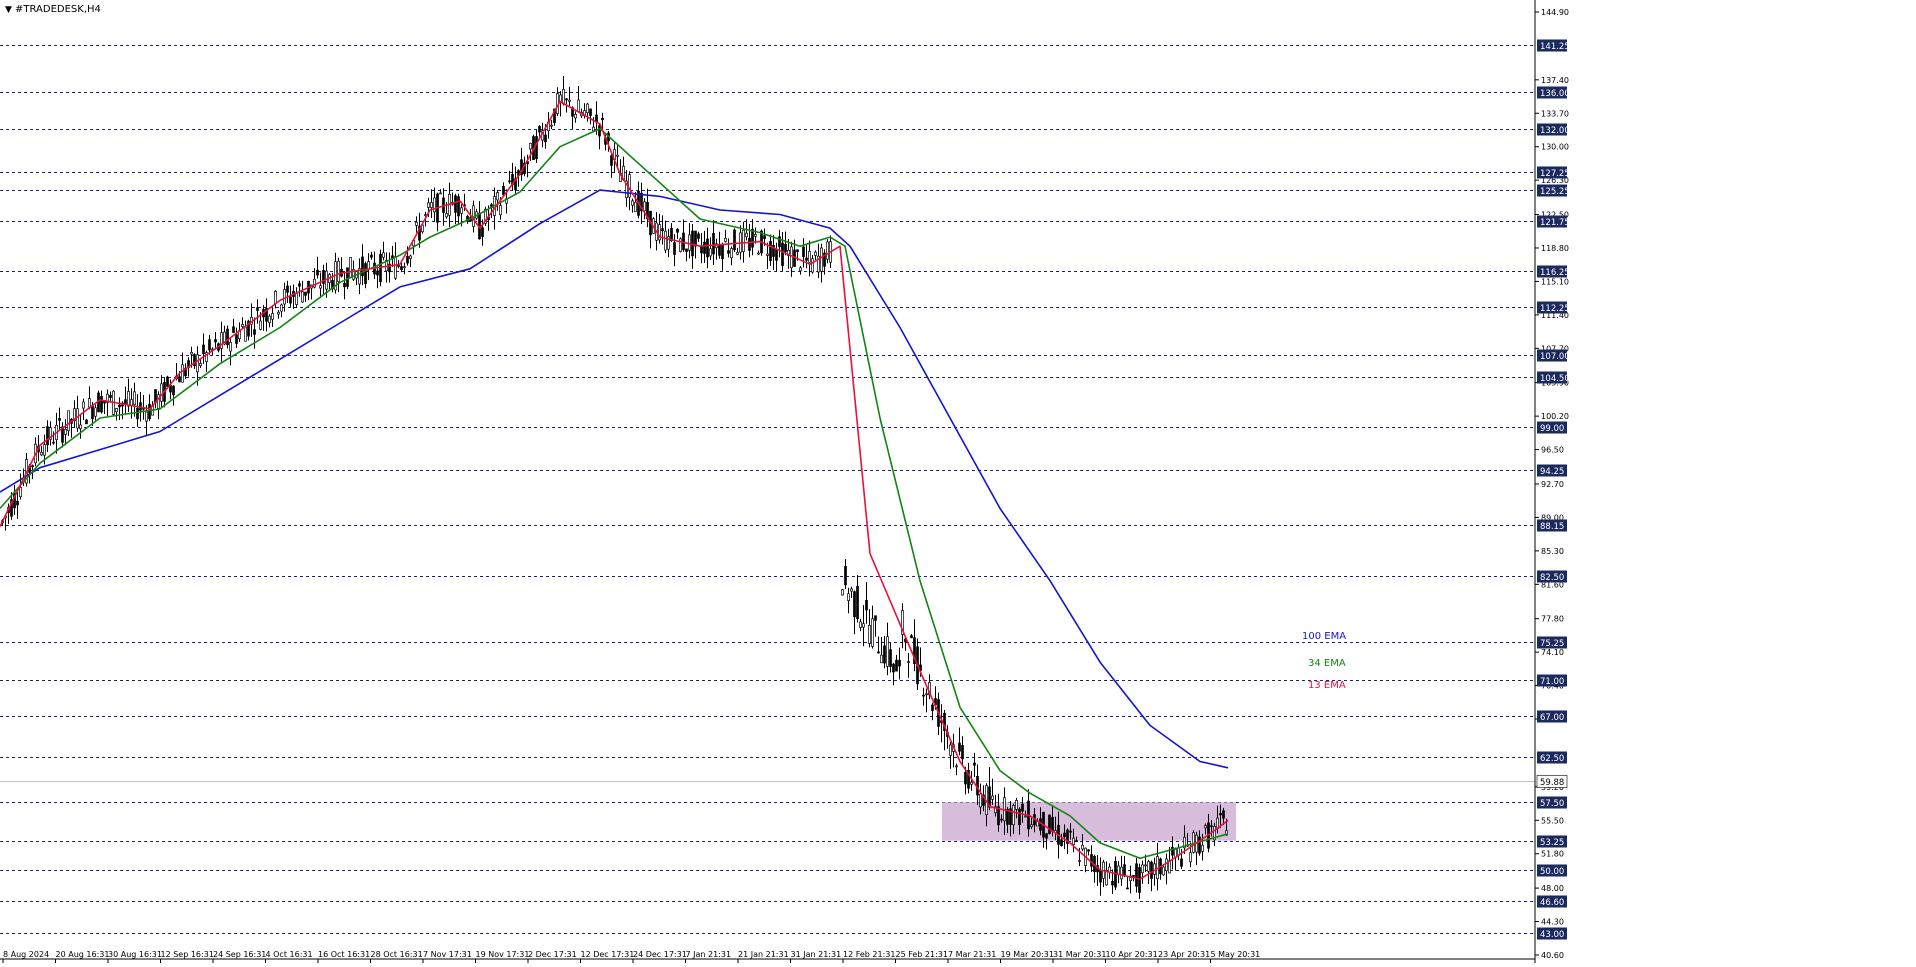 The width and height of the screenshot is (1916, 967). I want to click on level-label: 94.25, so click(1552, 472).